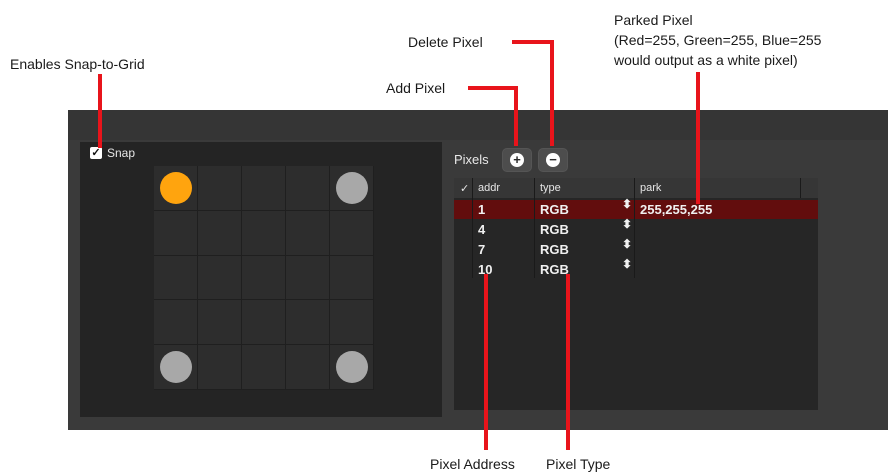 This screenshot has width=890, height=476. What do you see at coordinates (636, 188) in the screenshot?
I see `table-header: ✓ addr type park` at bounding box center [636, 188].